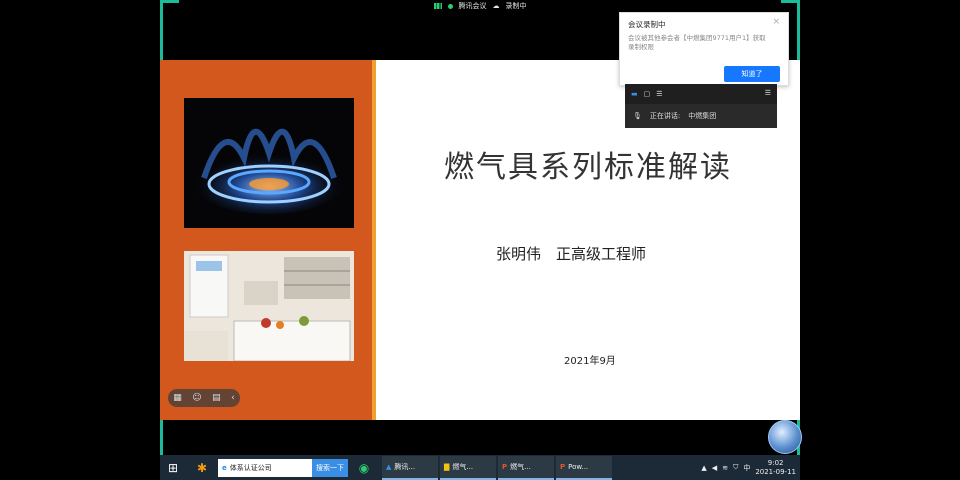 The height and width of the screenshot is (480, 960). Describe the element at coordinates (588, 167) in the screenshot. I see `slide-title: 燃气具系列标准解读` at that location.